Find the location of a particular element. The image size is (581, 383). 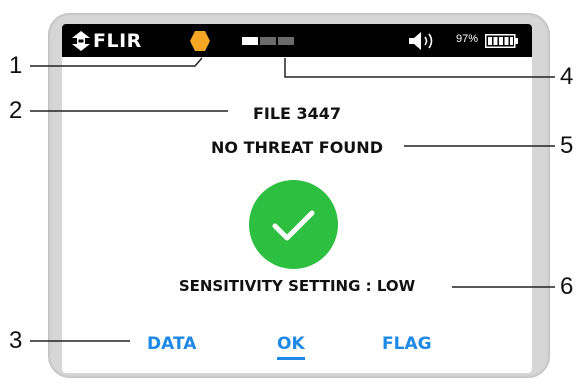

callout-number-4: 4 is located at coordinates (567, 76).